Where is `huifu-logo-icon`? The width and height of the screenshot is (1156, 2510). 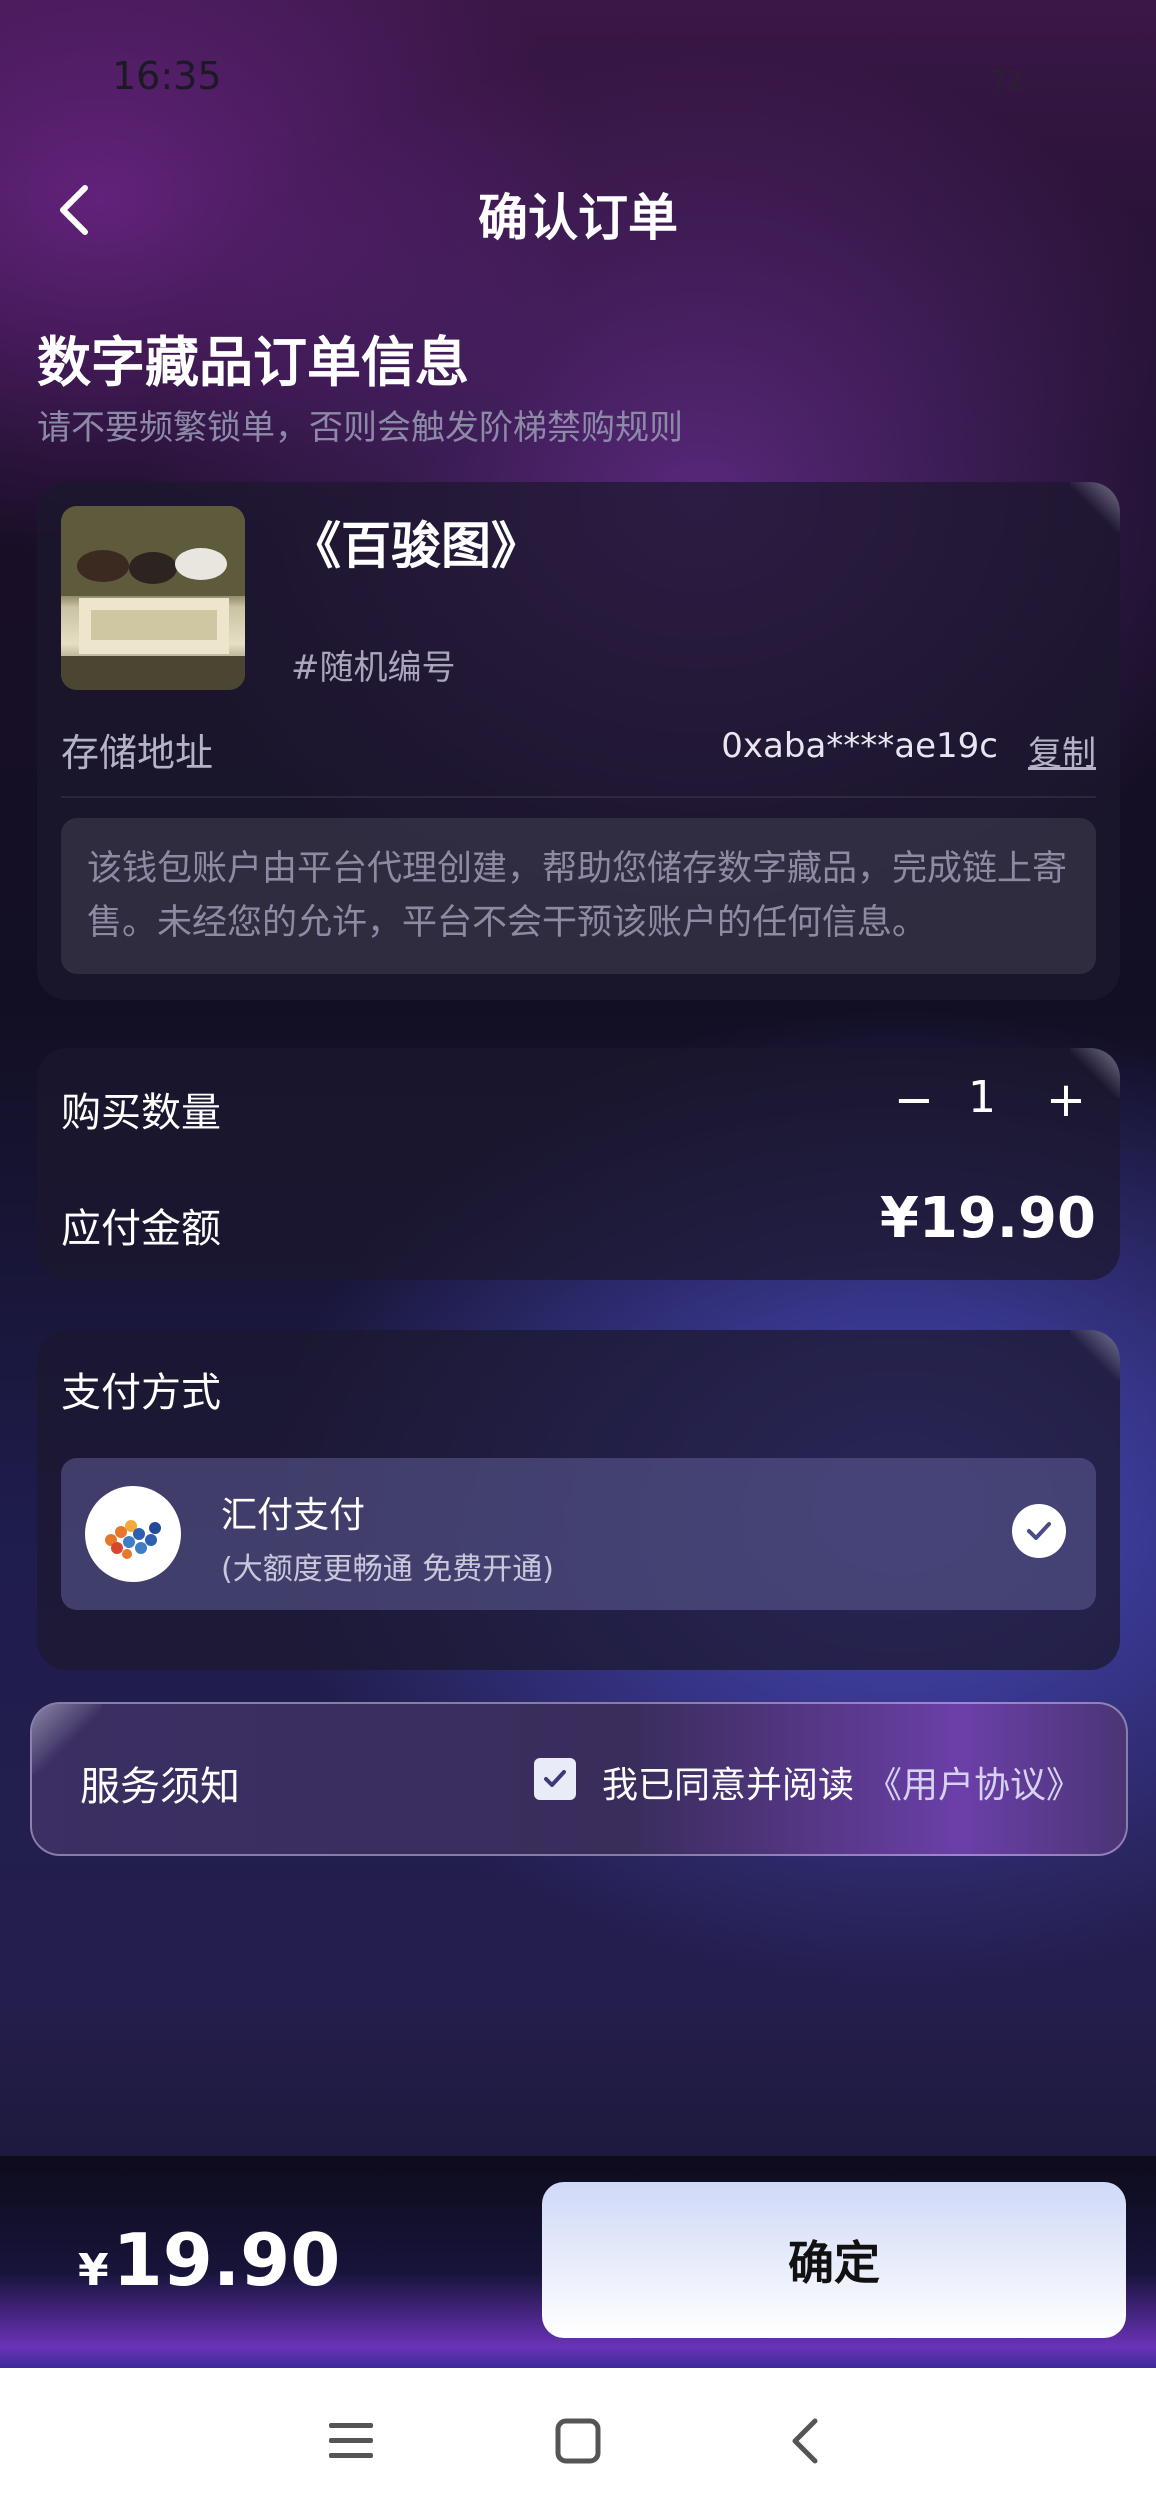 huifu-logo-icon is located at coordinates (133, 1534).